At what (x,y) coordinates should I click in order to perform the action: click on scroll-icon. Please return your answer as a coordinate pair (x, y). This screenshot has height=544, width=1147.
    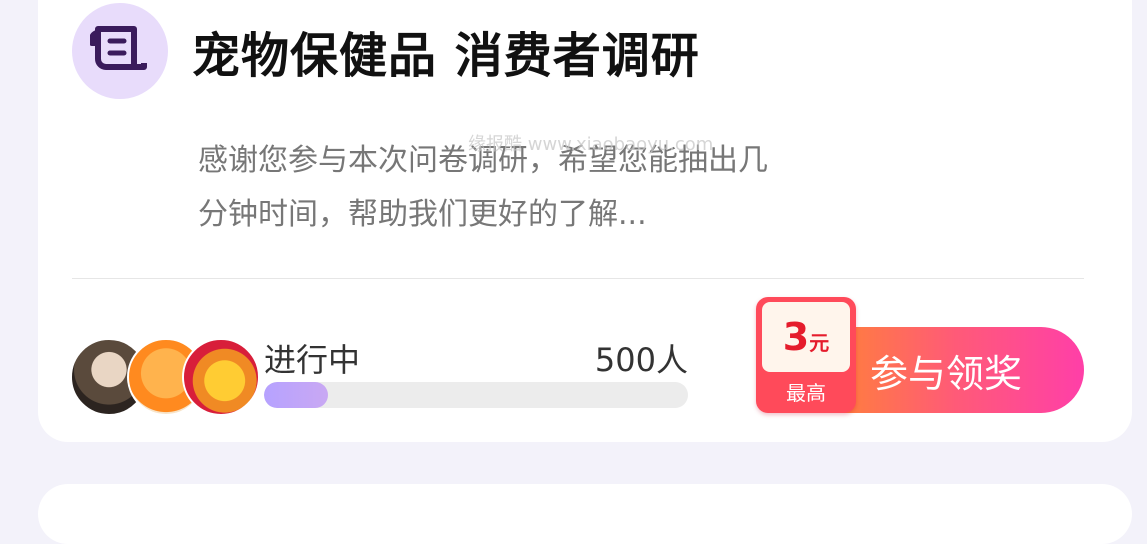
    Looking at the image, I should click on (118, 48).